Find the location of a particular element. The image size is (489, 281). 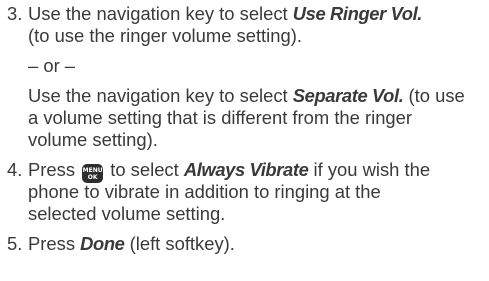

step-number: 5. is located at coordinates (15, 243).